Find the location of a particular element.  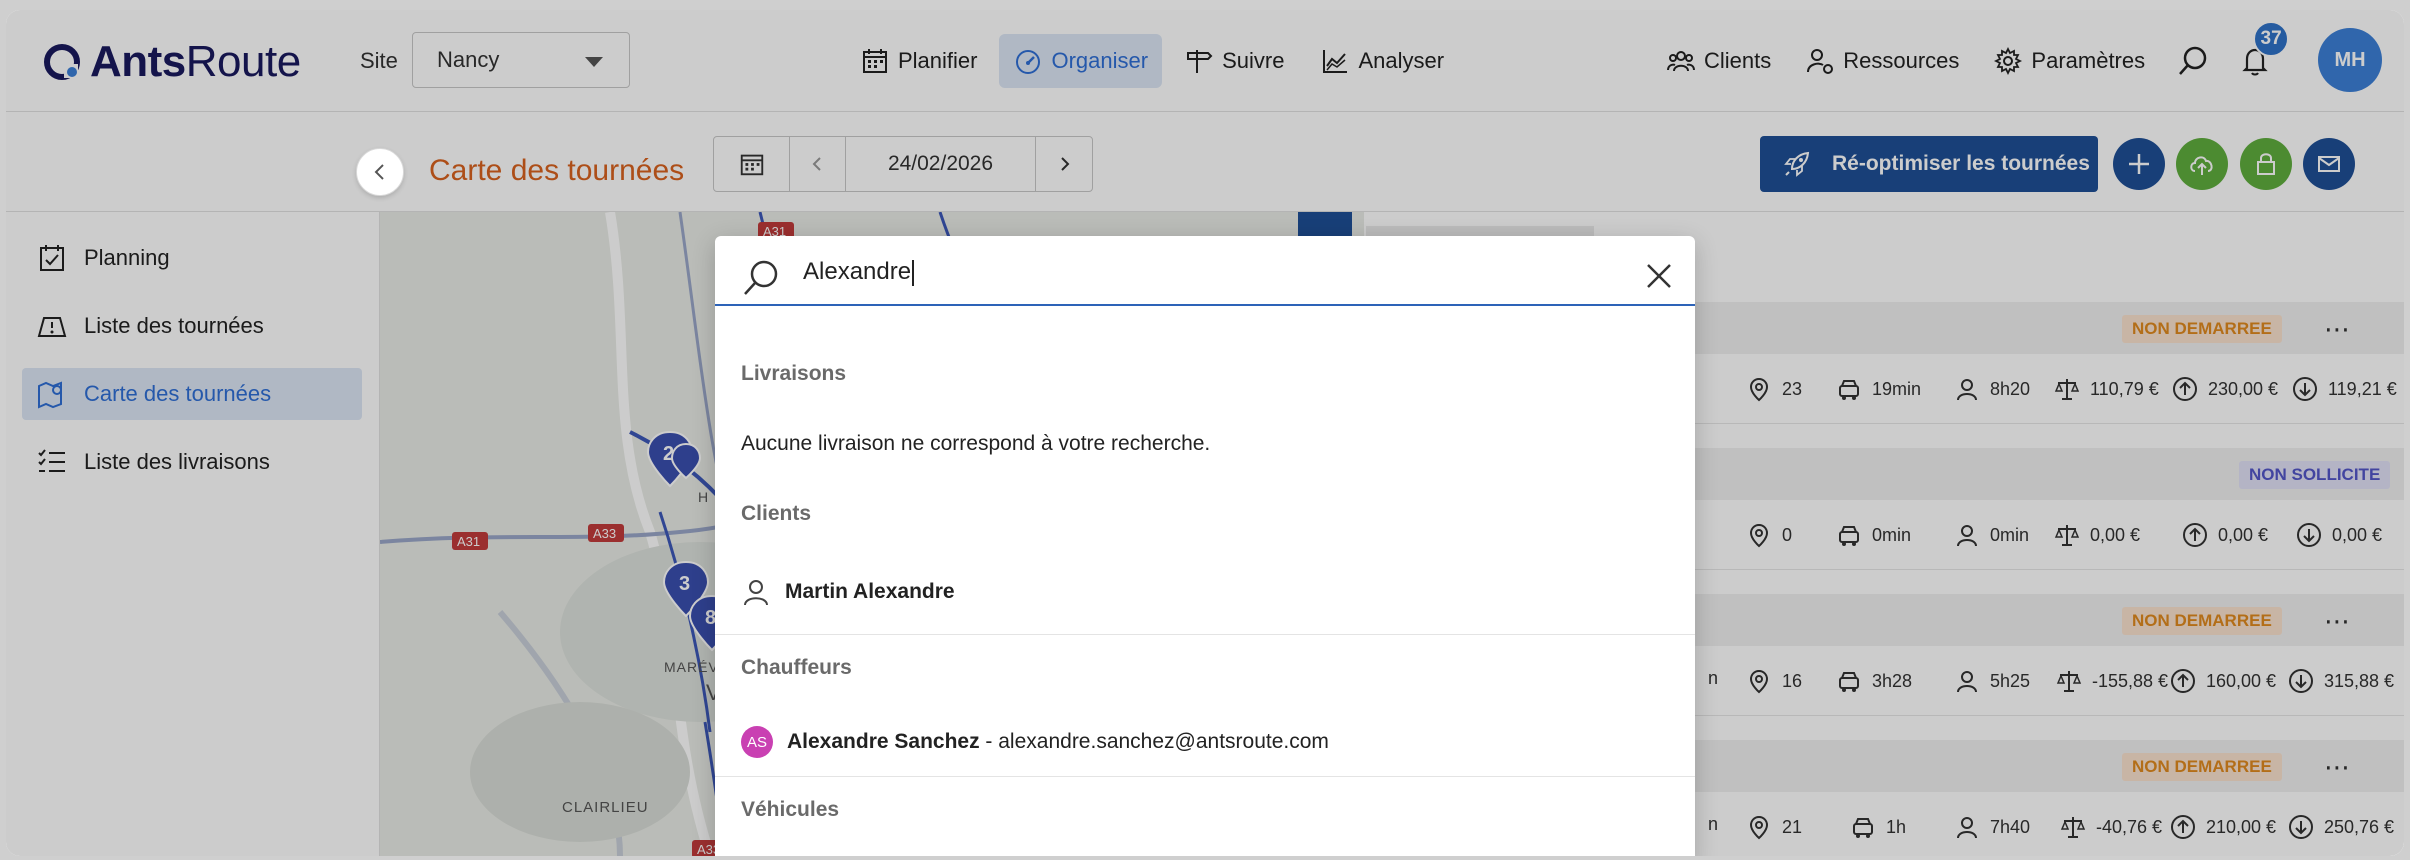

section-title-clients: Clients is located at coordinates (776, 513).